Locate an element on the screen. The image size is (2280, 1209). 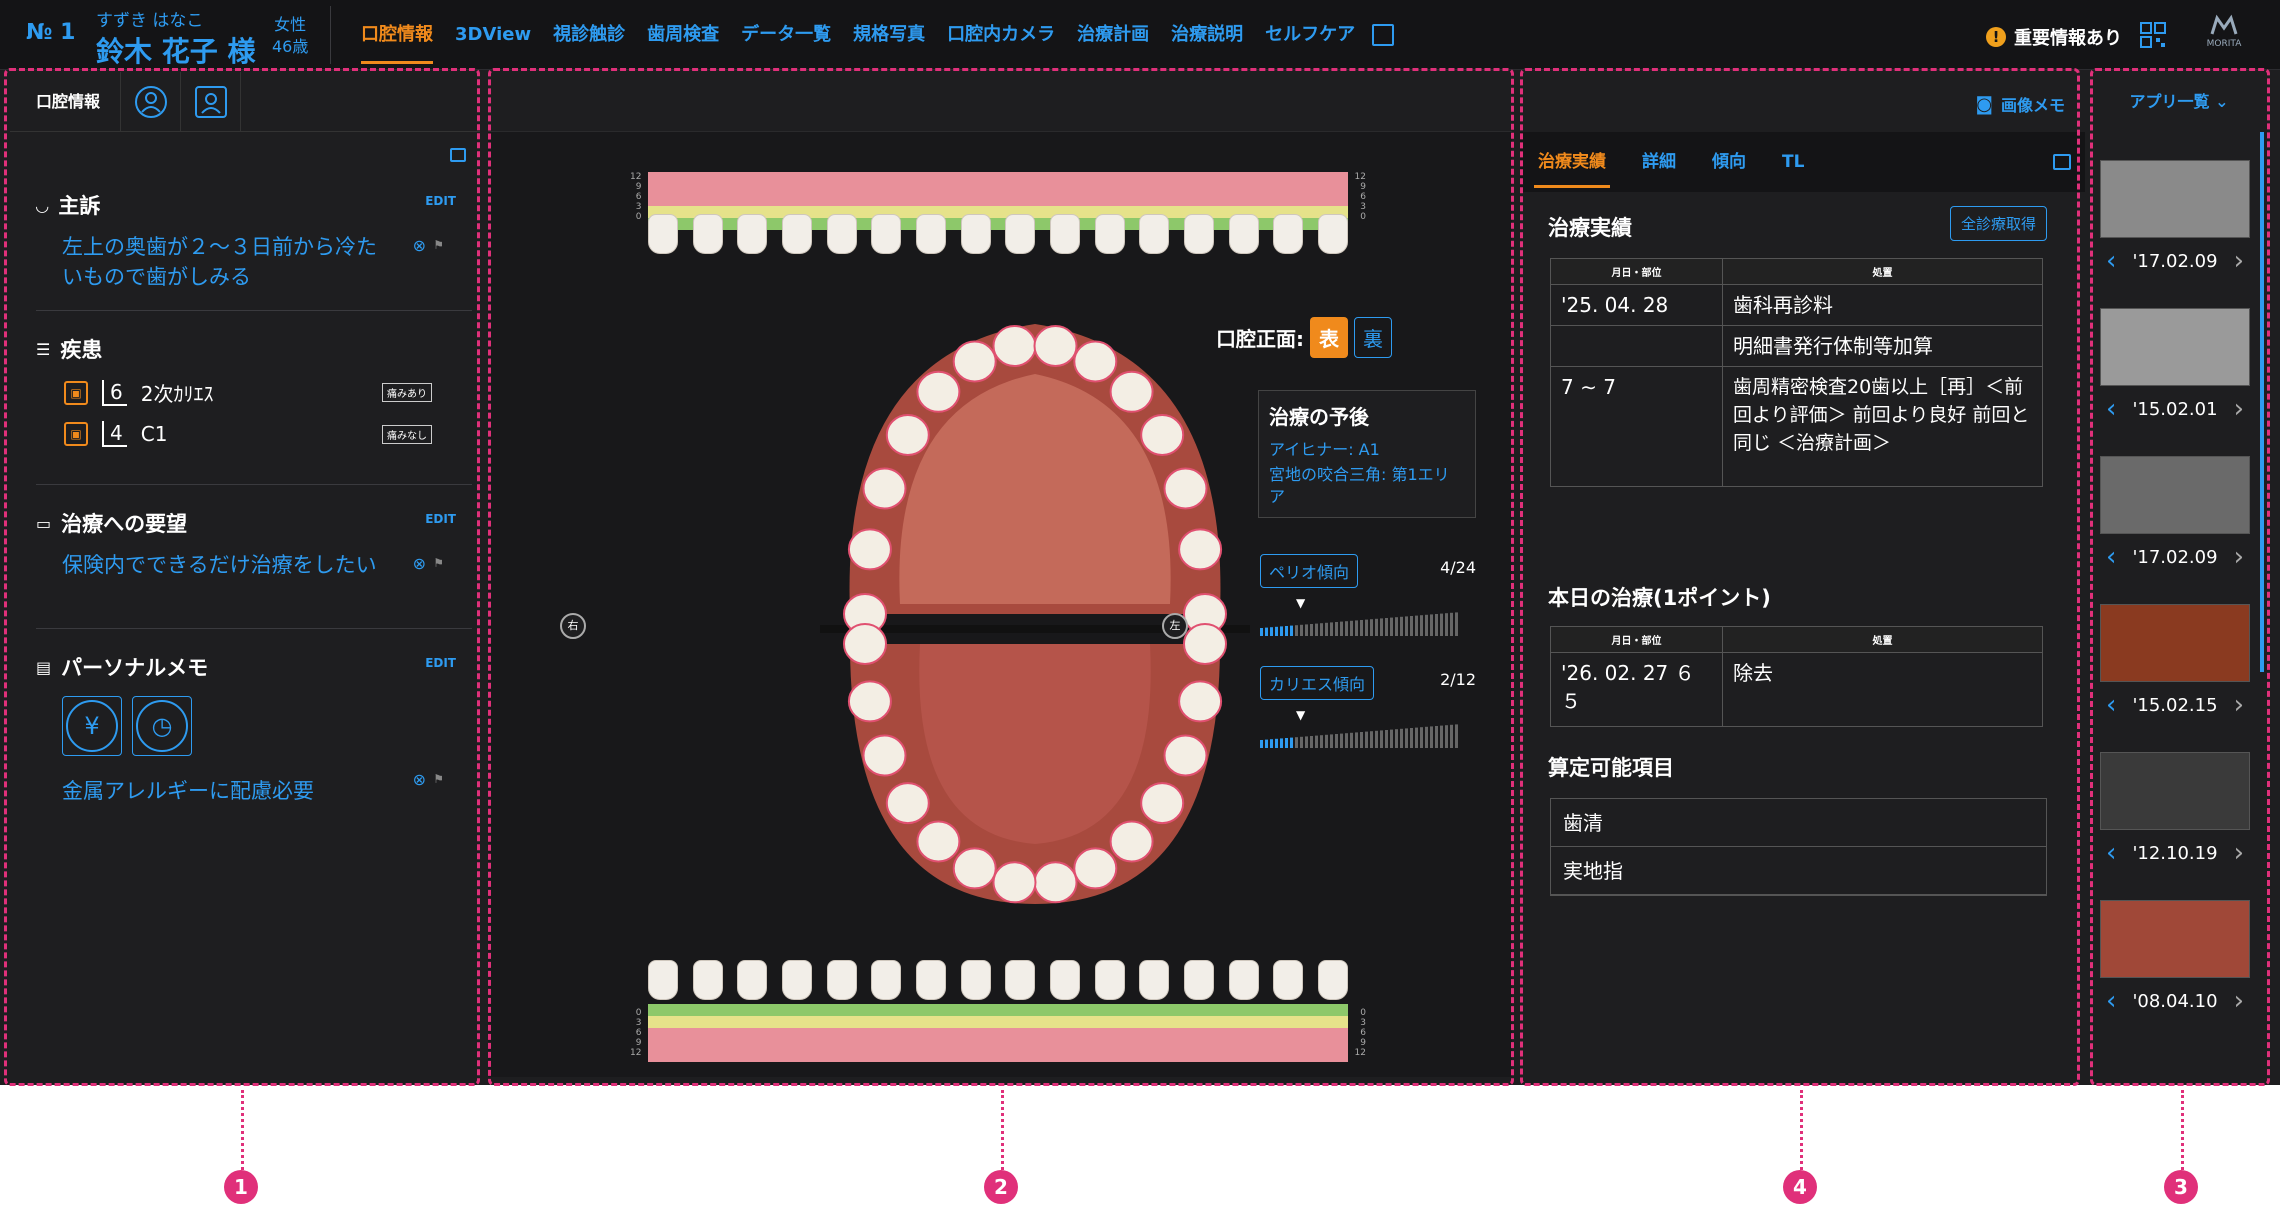
tab-self-care: セルフケア is located at coordinates (1310, 35).